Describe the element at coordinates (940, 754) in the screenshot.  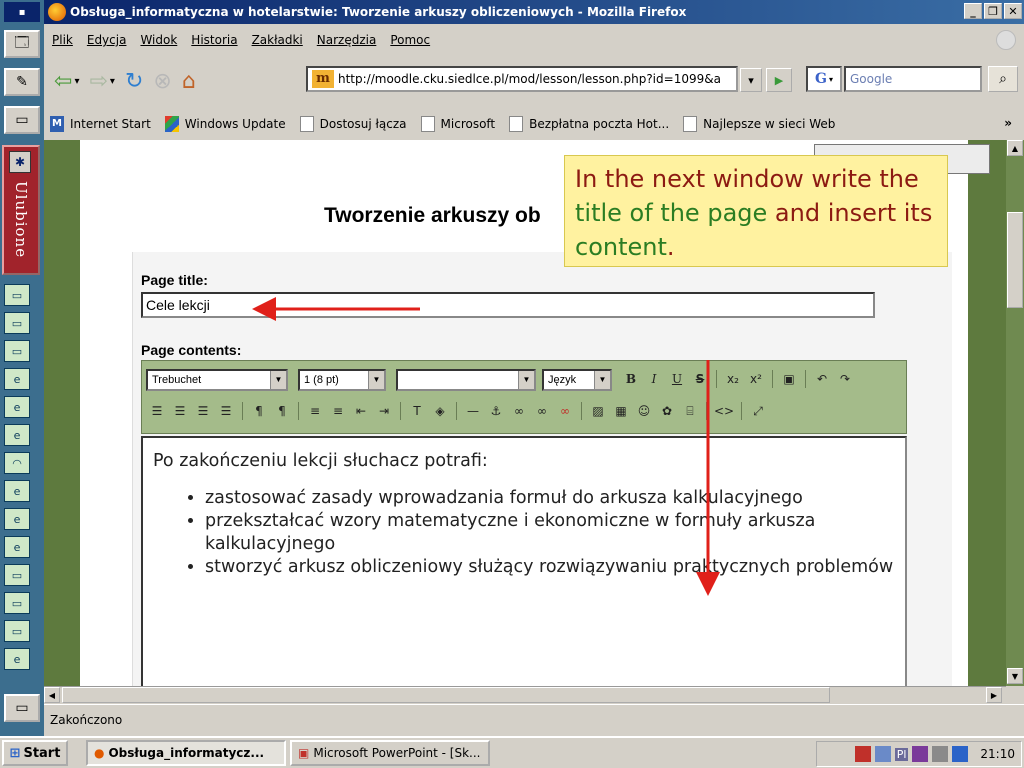
I see `printer-tray-icon` at that location.